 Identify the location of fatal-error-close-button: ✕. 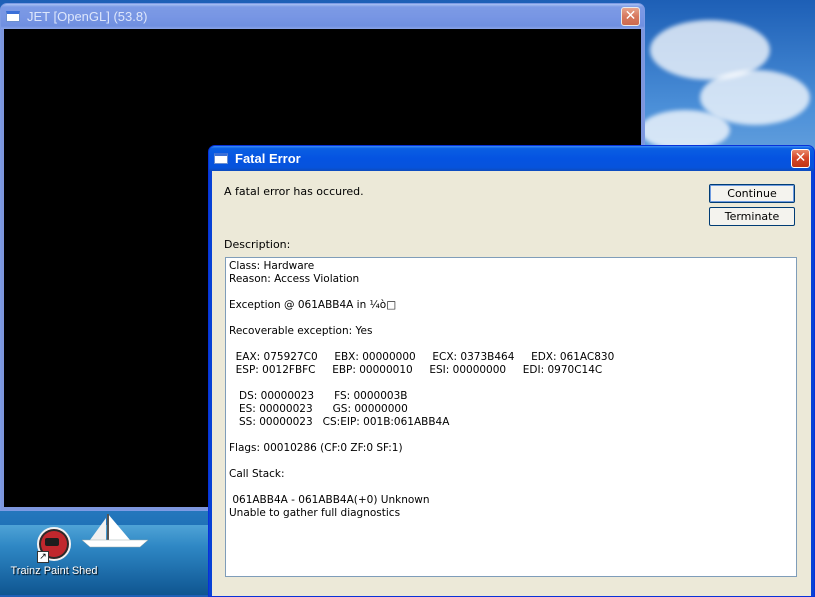
(800, 158).